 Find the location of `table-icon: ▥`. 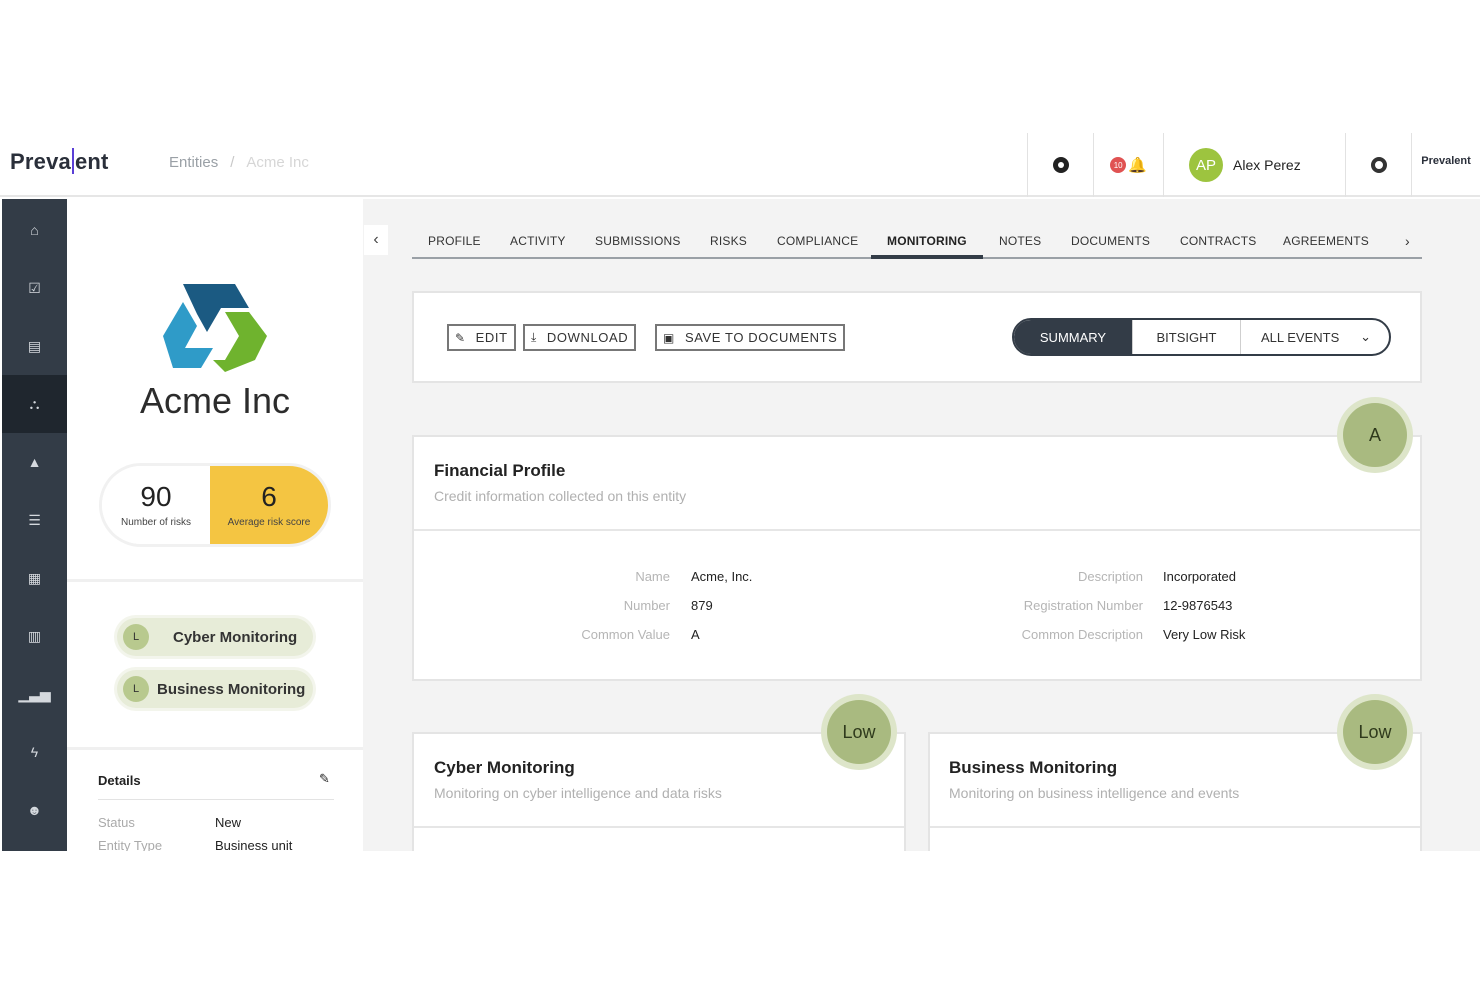

table-icon: ▥ is located at coordinates (34, 635).